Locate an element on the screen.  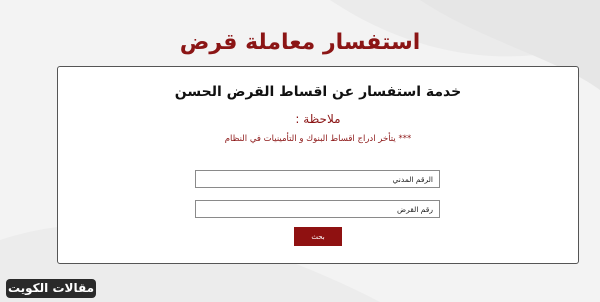
search-button: بحث is located at coordinates (318, 236).